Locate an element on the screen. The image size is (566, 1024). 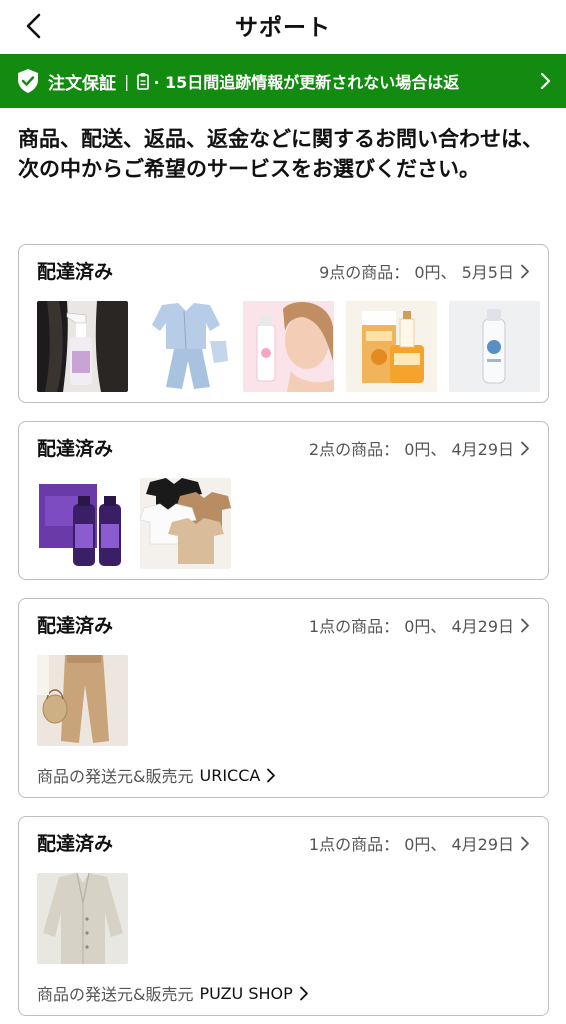
top-bar: サポート is located at coordinates (283, 27).